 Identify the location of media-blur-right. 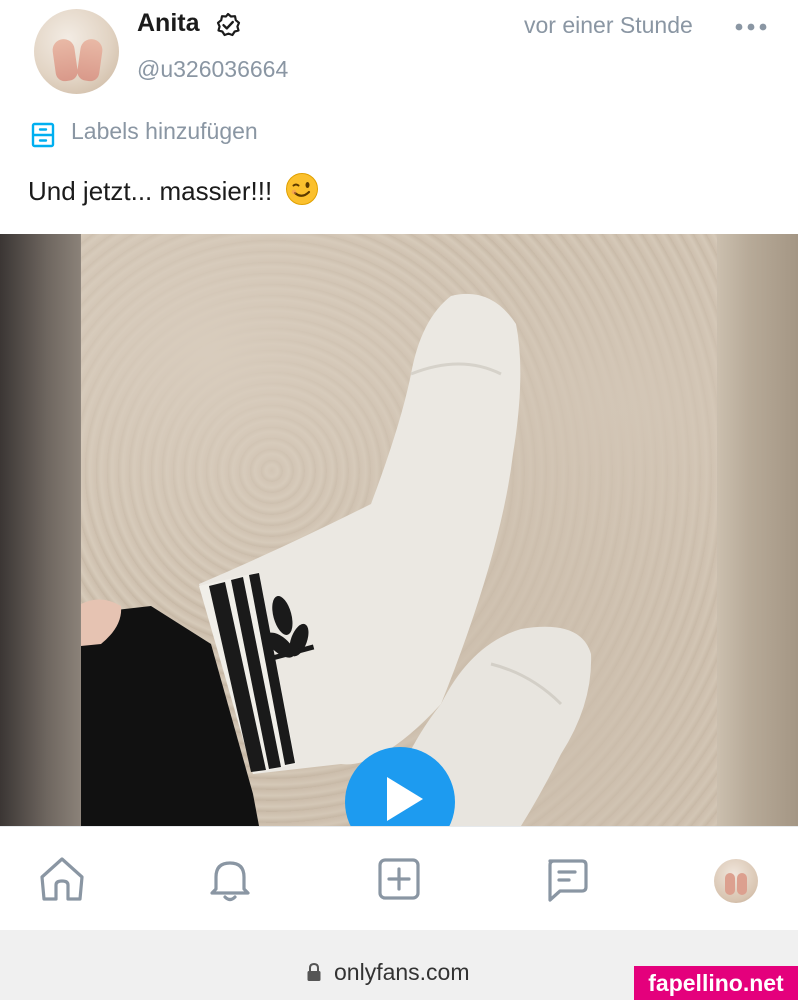
(757, 530).